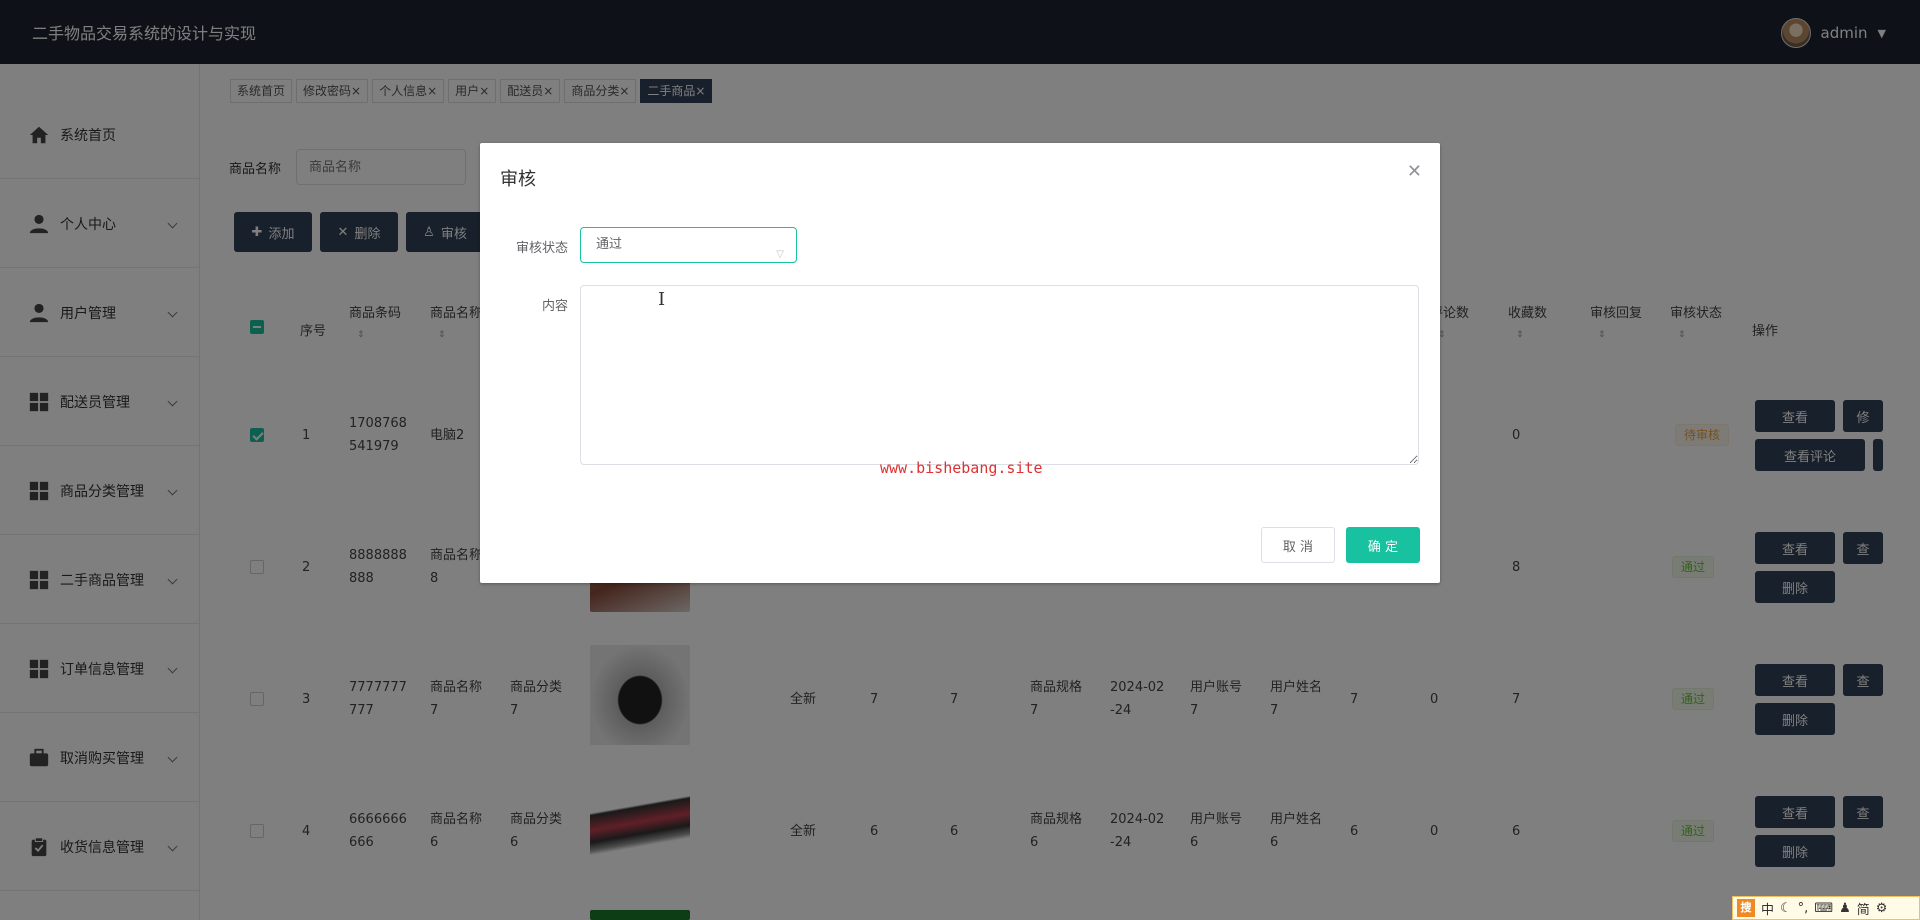  What do you see at coordinates (1298, 545) in the screenshot?
I see `cancel-button: 取 消` at bounding box center [1298, 545].